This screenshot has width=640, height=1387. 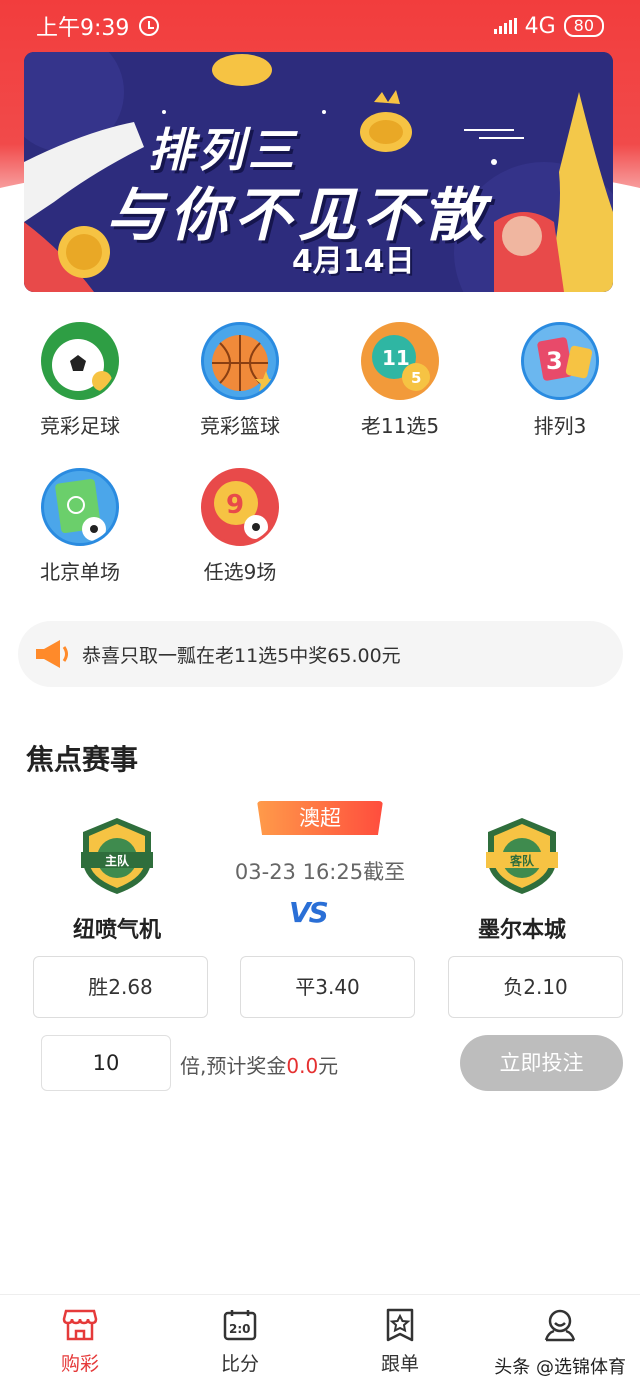 I want to click on game-label: 老11选5, so click(x=400, y=426).